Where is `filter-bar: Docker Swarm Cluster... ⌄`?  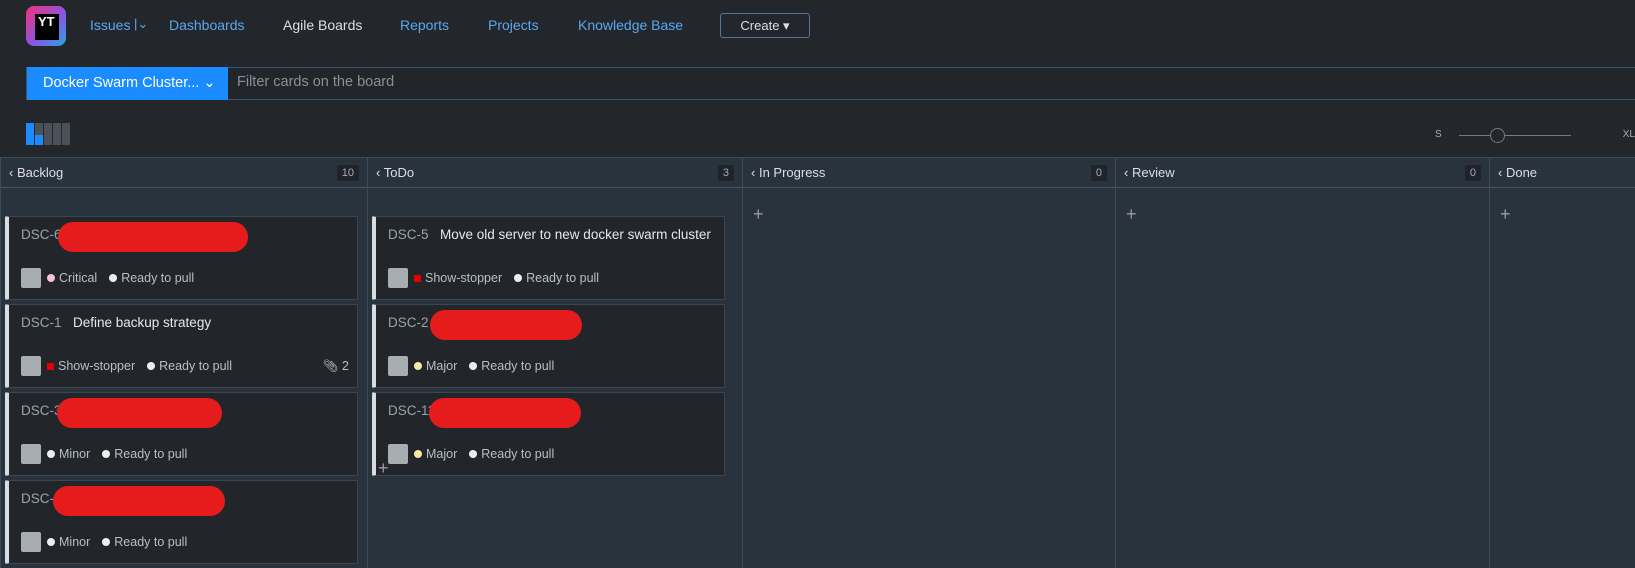
filter-bar: Docker Swarm Cluster... ⌄ is located at coordinates (830, 83).